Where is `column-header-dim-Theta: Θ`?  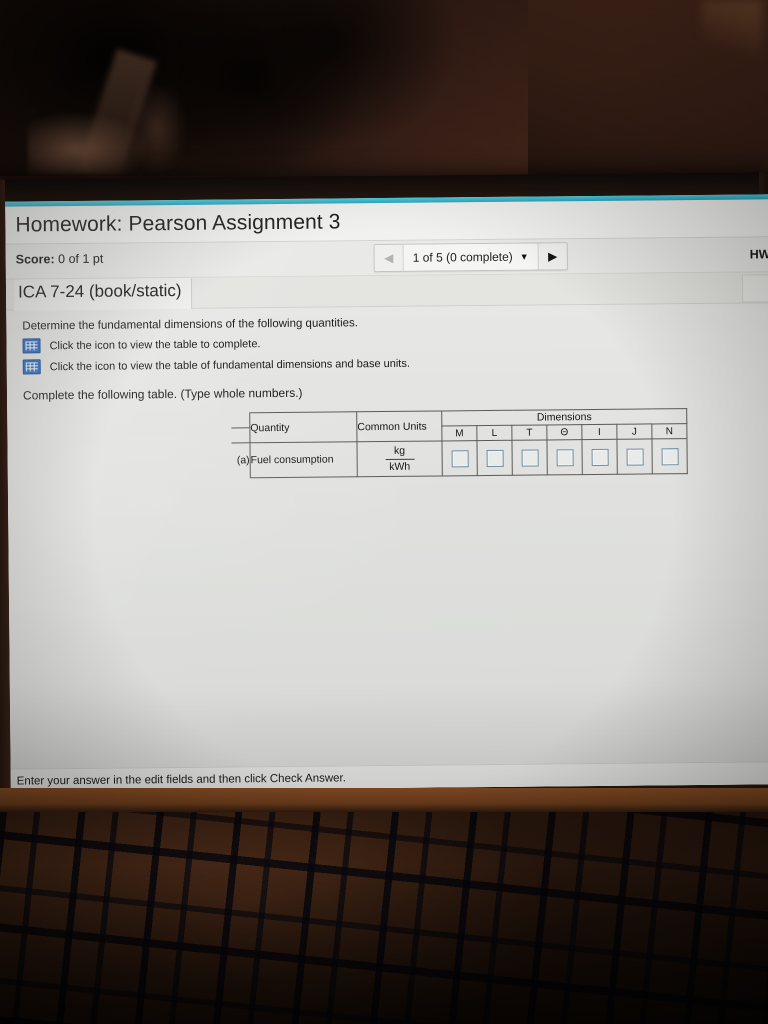
column-header-dim-Theta: Θ is located at coordinates (564, 432).